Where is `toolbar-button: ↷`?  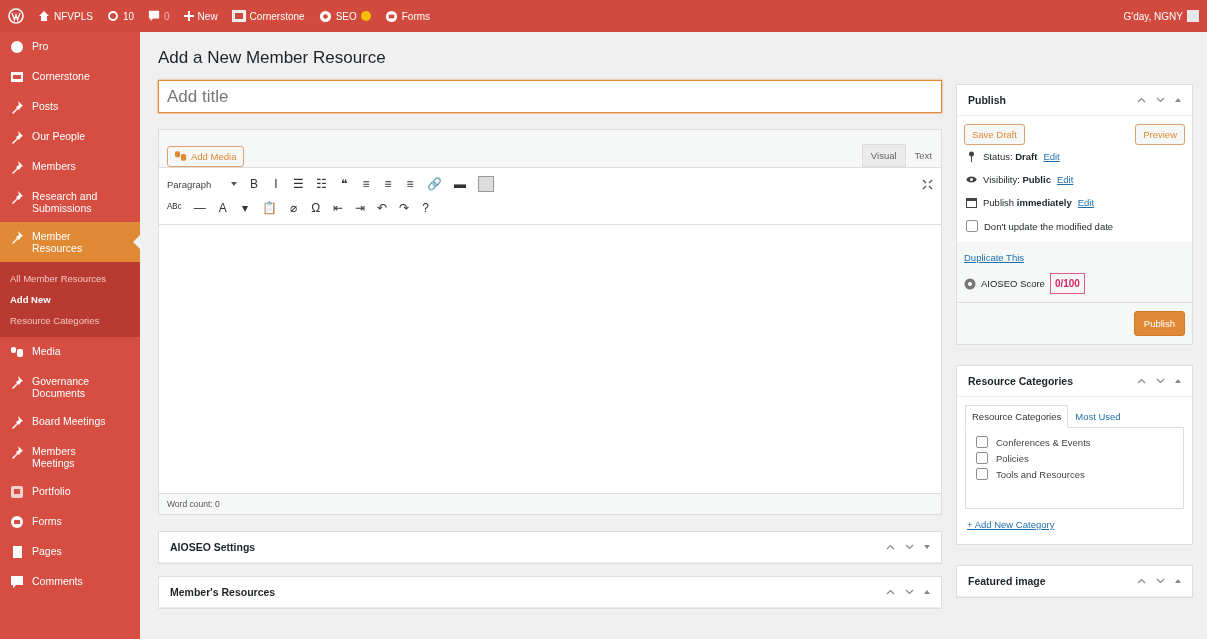
toolbar-button: ↷ is located at coordinates (403, 208).